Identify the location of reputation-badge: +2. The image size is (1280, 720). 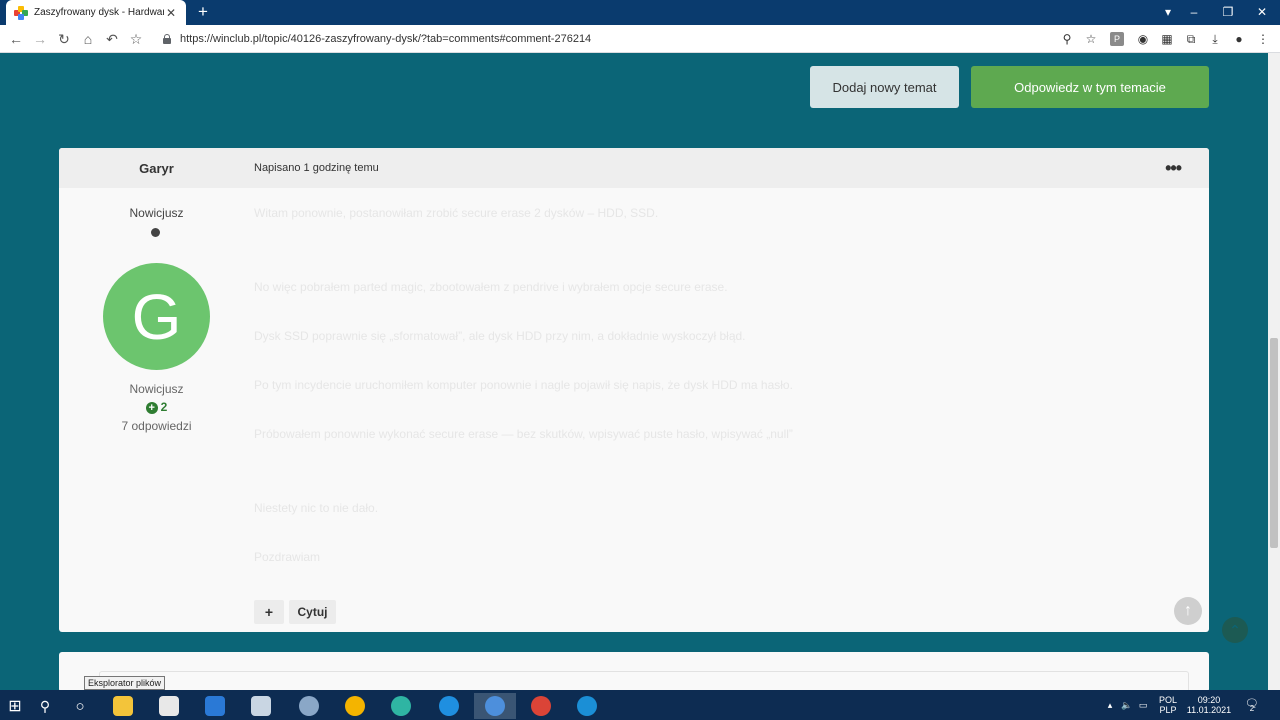
(156, 407).